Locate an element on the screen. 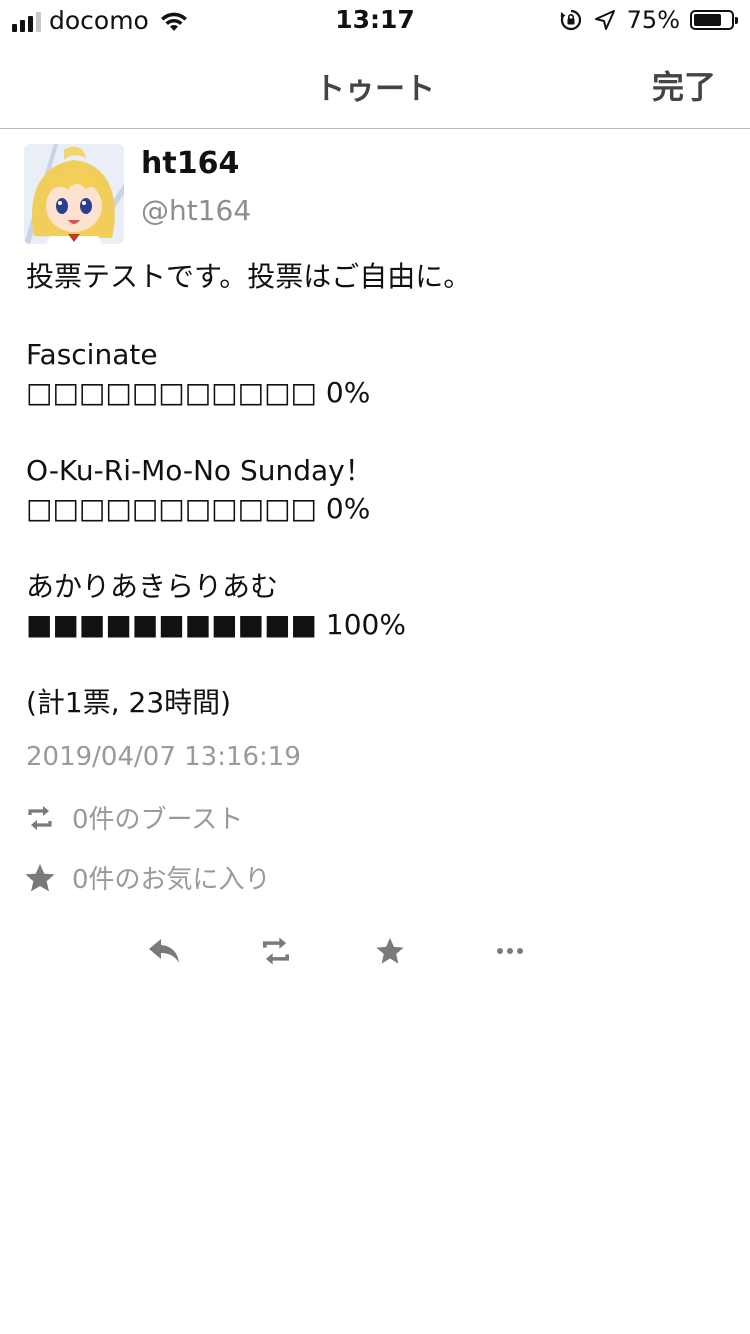 The width and height of the screenshot is (750, 1334). display-name: ht164 is located at coordinates (190, 163).